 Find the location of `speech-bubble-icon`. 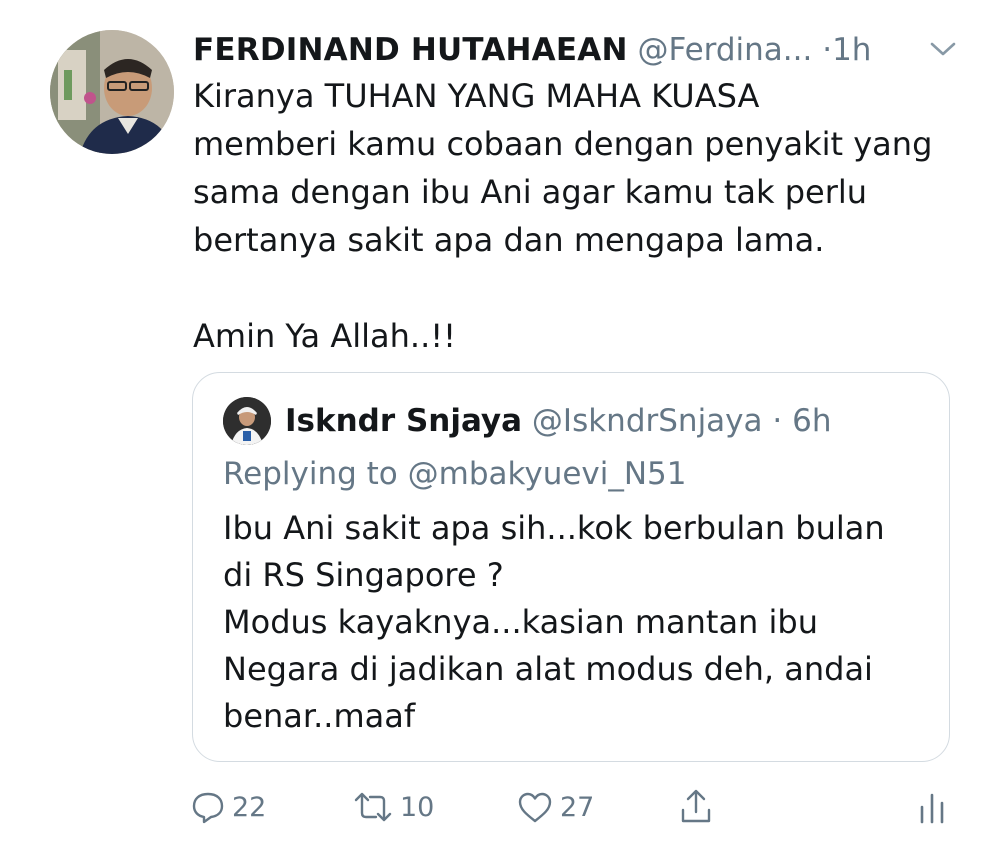

speech-bubble-icon is located at coordinates (208, 807).